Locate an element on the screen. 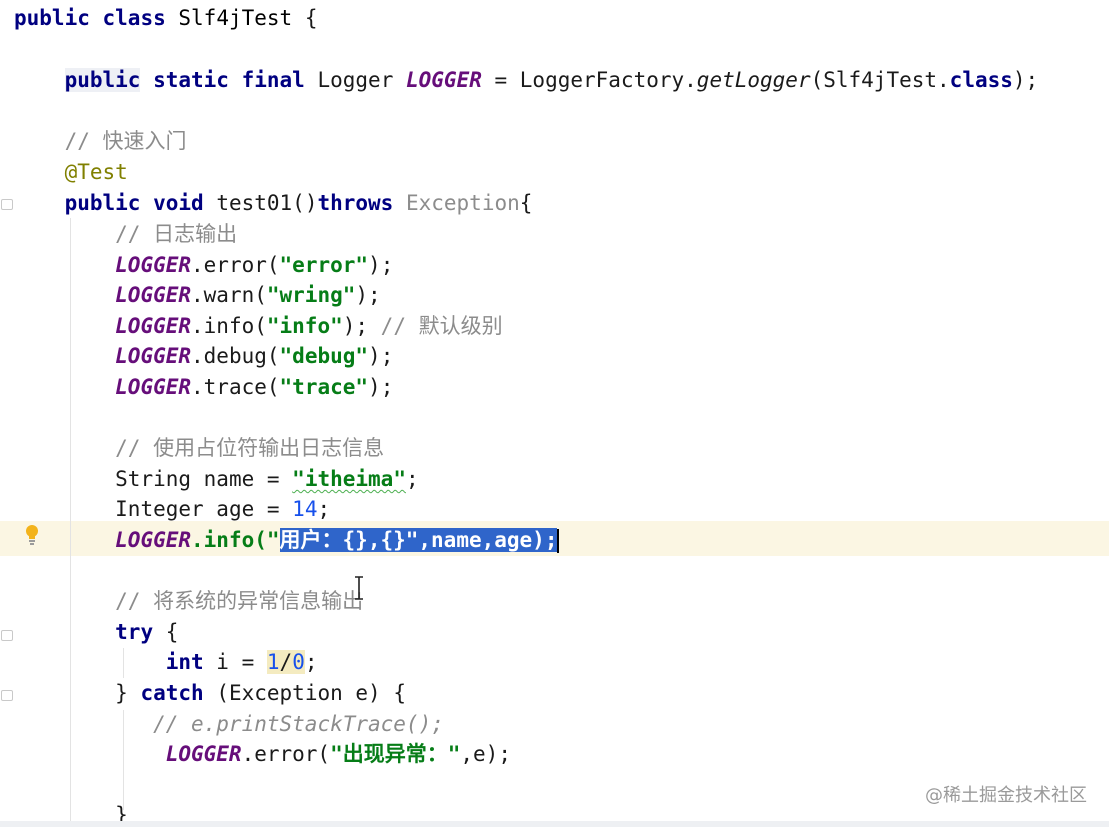 Image resolution: width=1109 pixels, height=831 pixels. code-text: (Exception e) { is located at coordinates (304, 693).